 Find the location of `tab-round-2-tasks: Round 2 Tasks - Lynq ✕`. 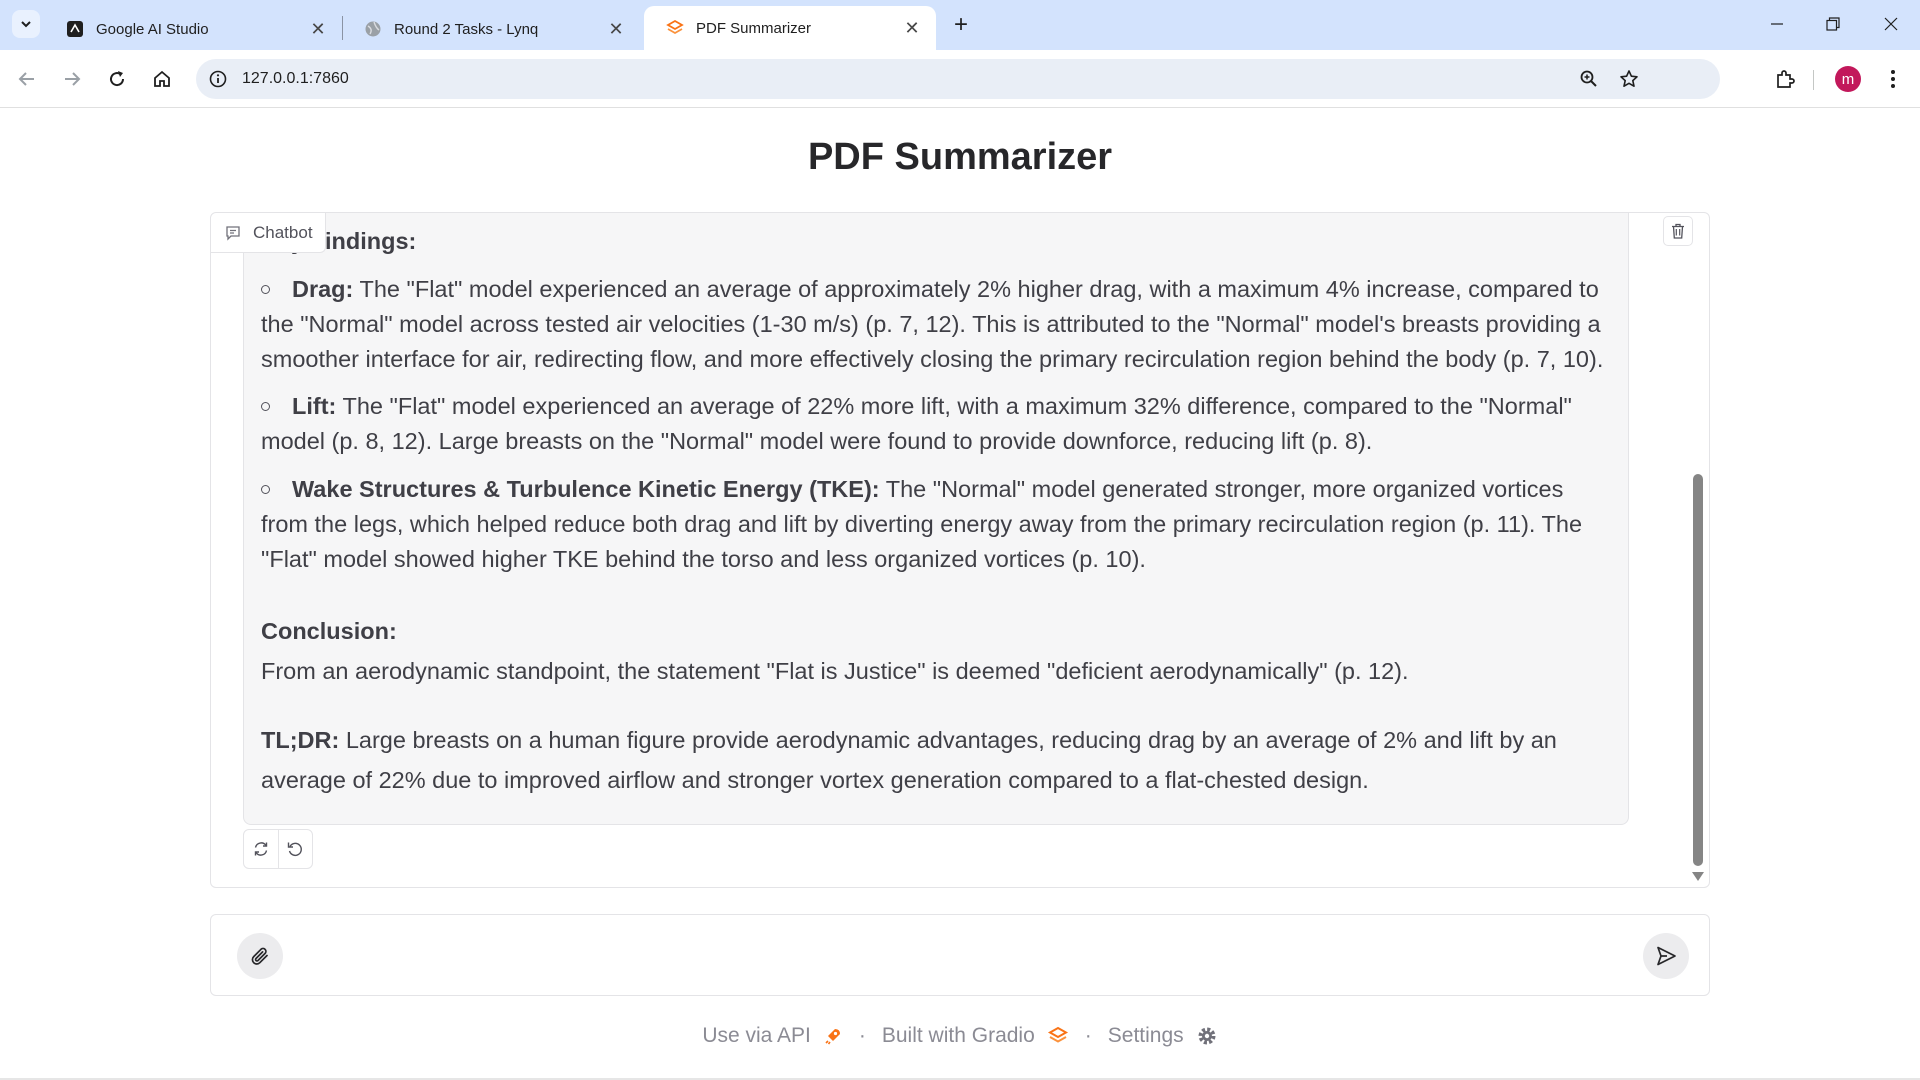

tab-round-2-tasks: Round 2 Tasks - Lynq ✕ is located at coordinates (491, 29).